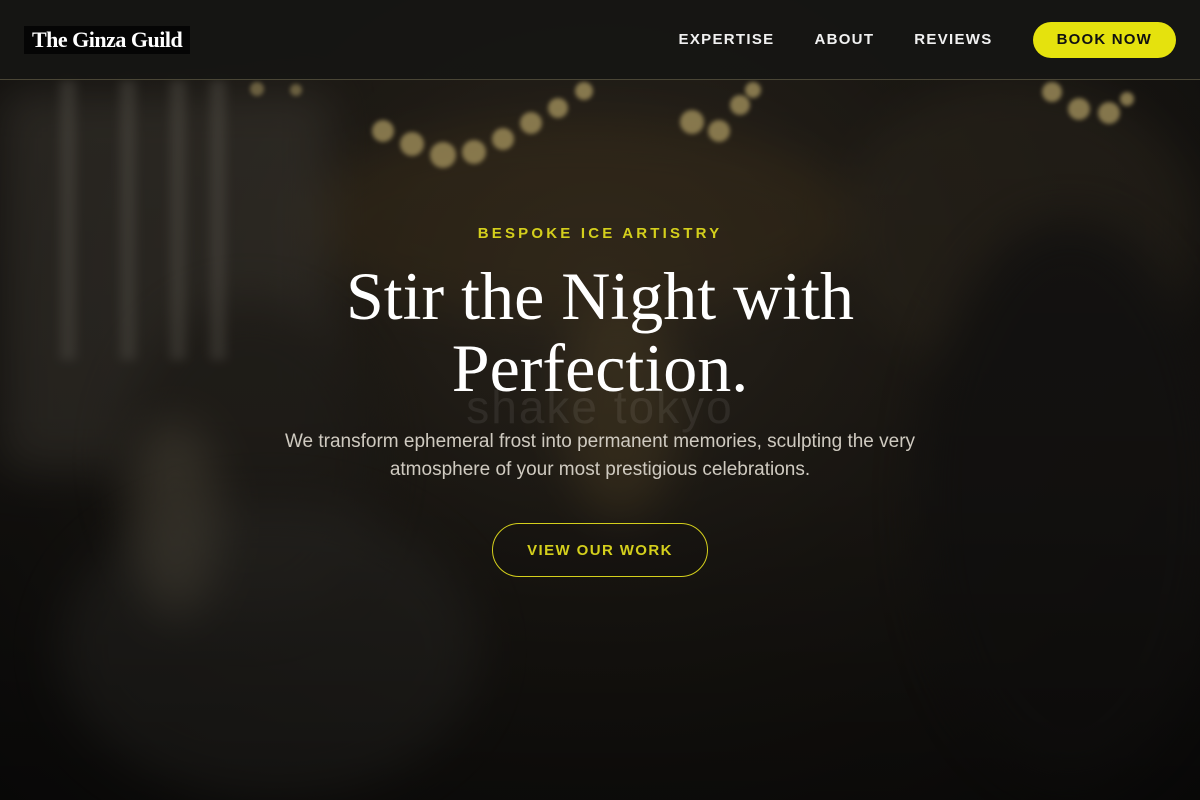  Describe the element at coordinates (1104, 39) in the screenshot. I see `book-now-button: BOOK NOW` at that location.